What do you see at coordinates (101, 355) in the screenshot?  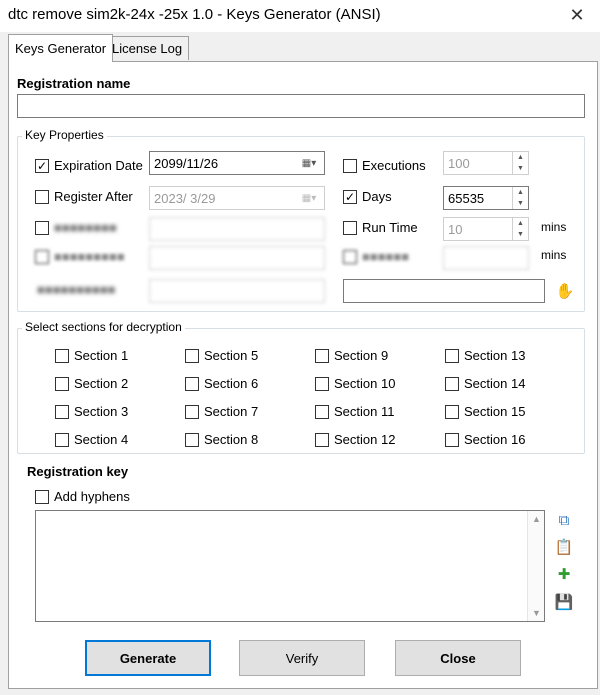 I see `section-label: Section 1` at bounding box center [101, 355].